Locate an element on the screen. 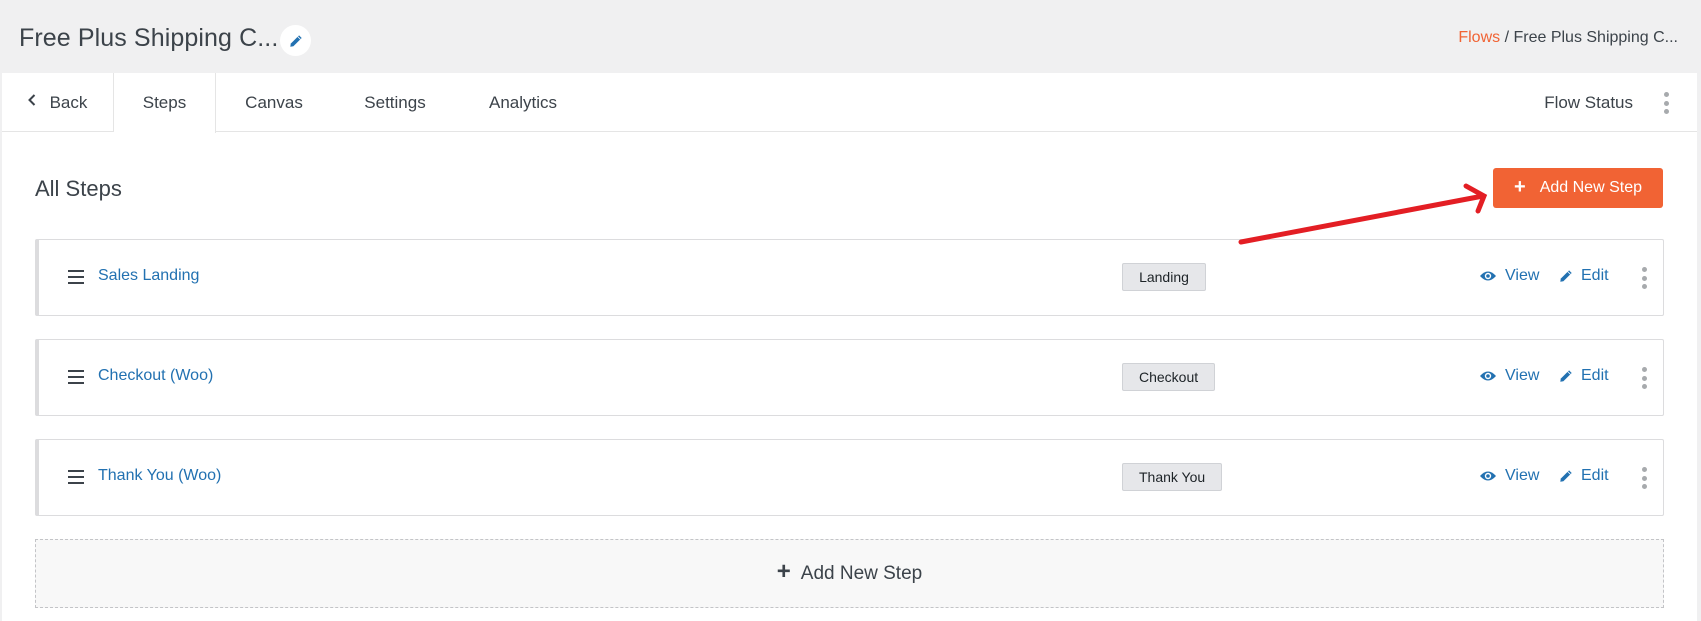 Image resolution: width=1701 pixels, height=621 pixels. step-name-link: Sales Landing is located at coordinates (148, 276).